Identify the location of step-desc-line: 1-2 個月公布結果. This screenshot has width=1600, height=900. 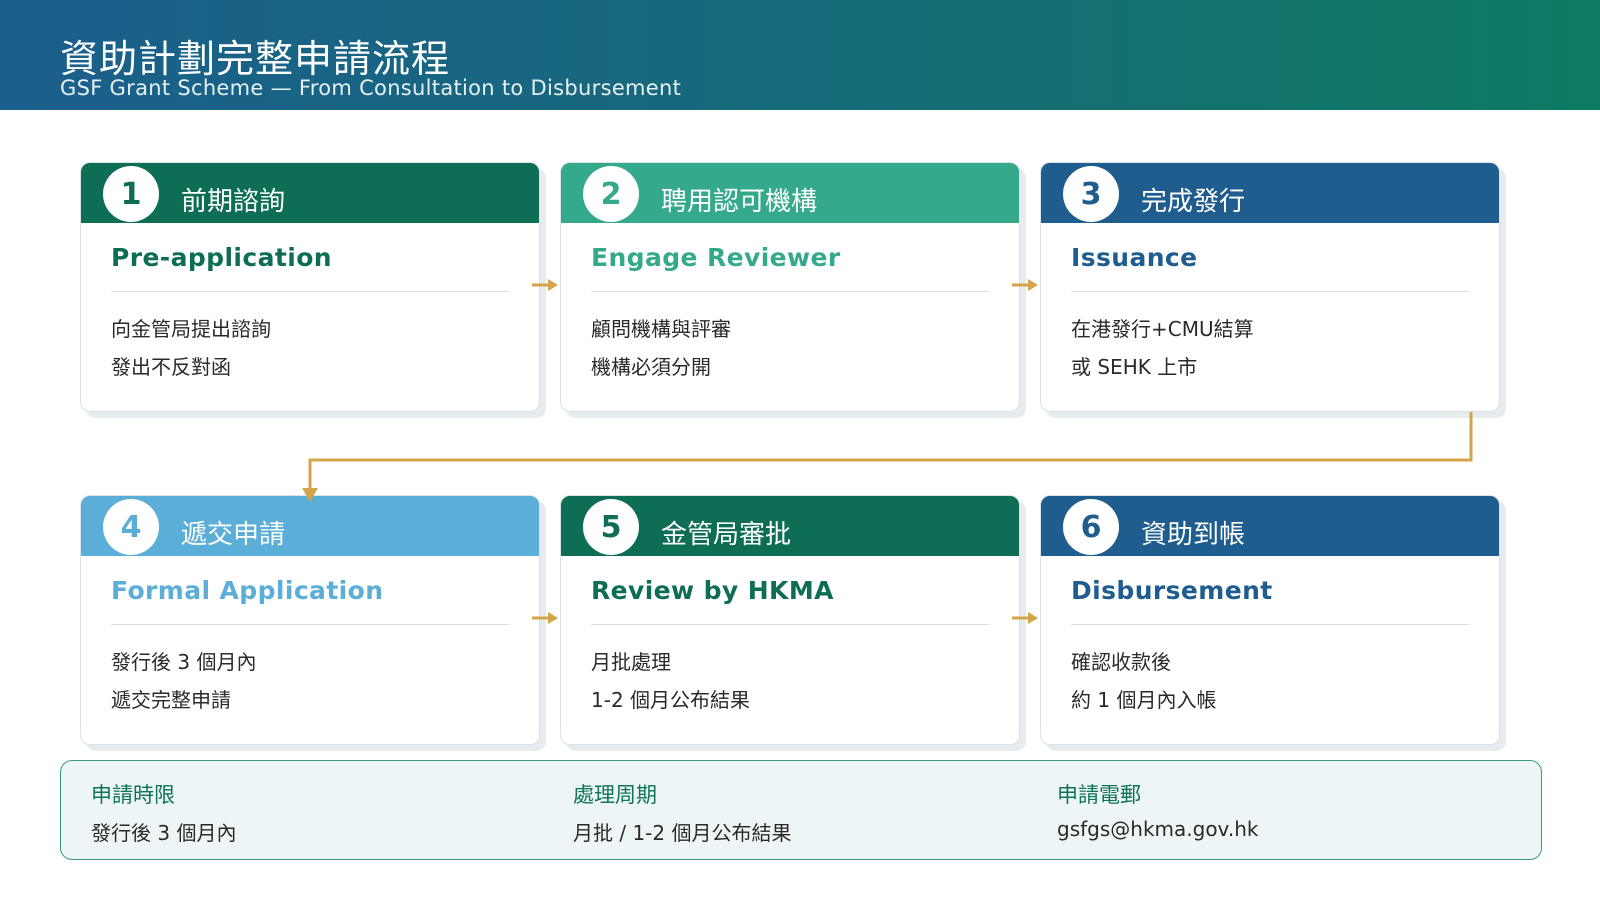
(671, 700).